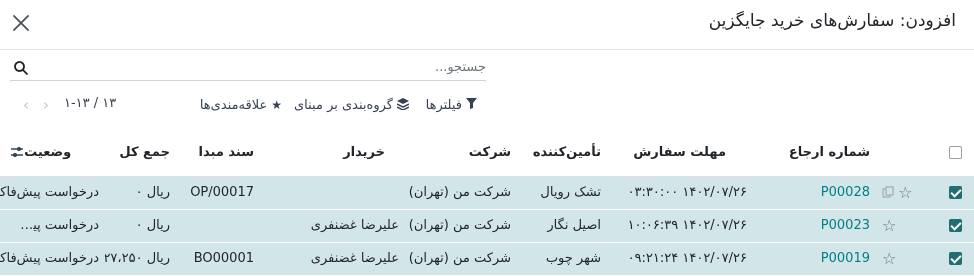 The width and height of the screenshot is (974, 276). I want to click on search-bar, so click(248, 68).